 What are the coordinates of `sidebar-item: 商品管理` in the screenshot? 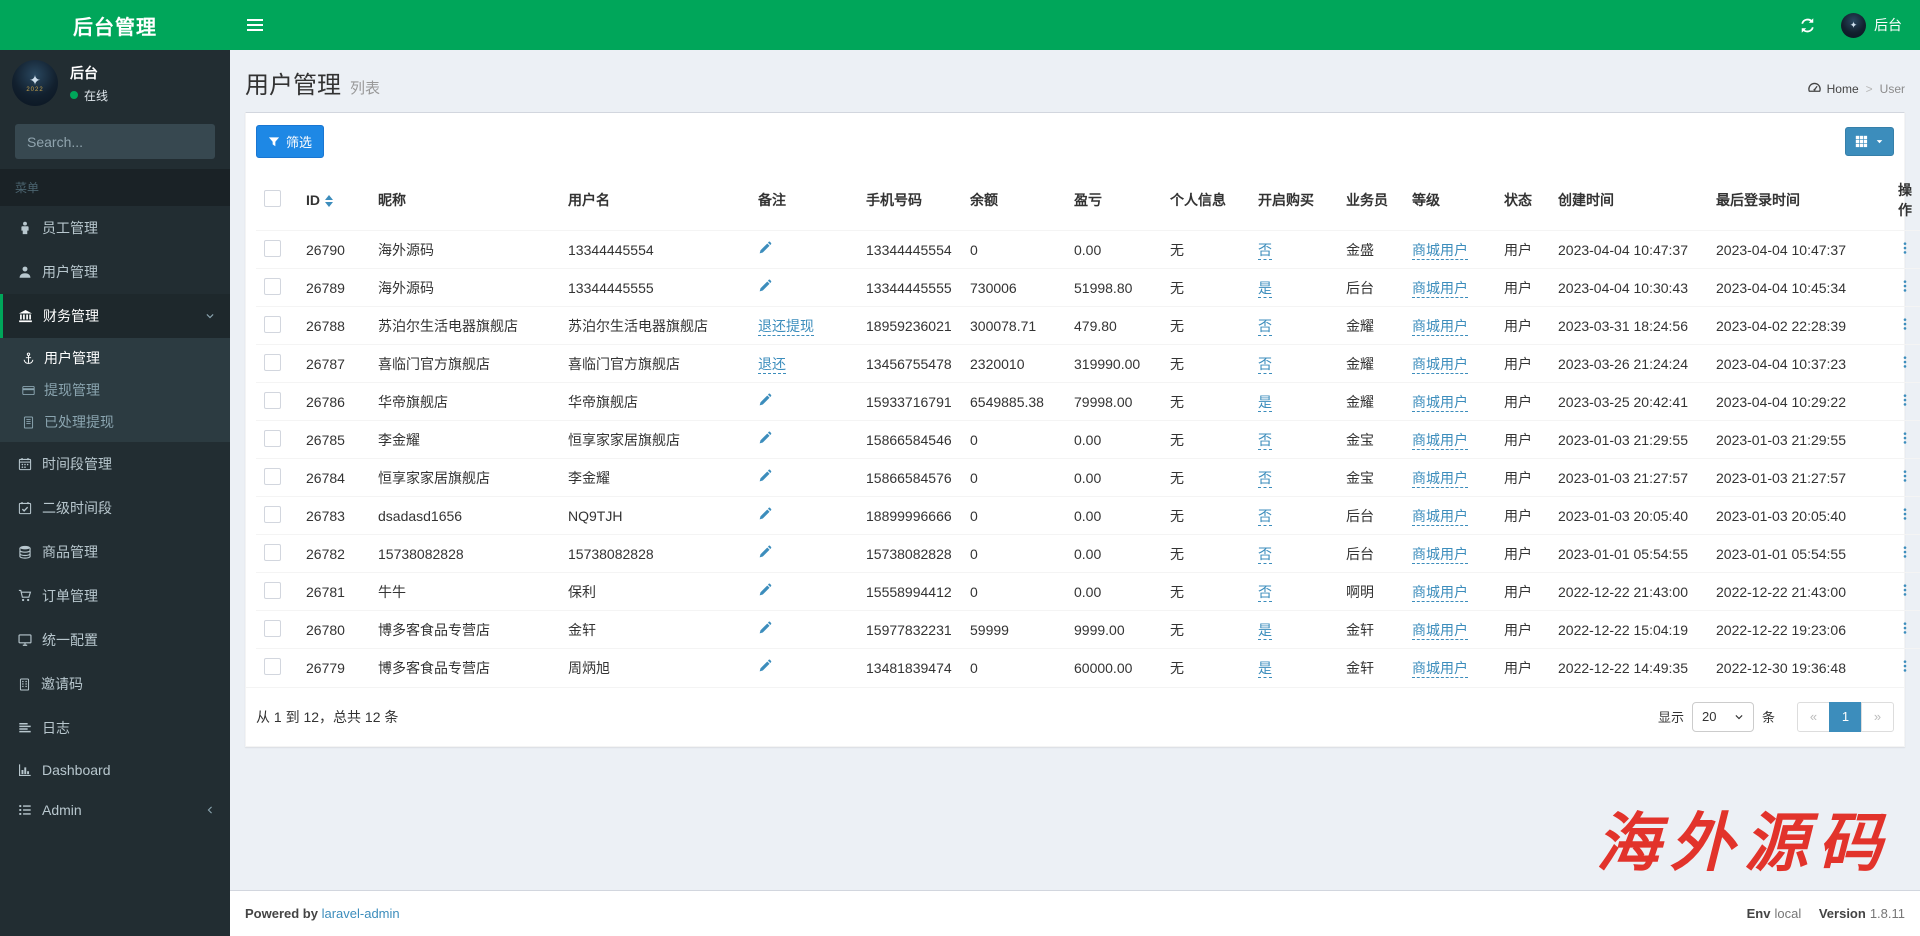 It's located at (115, 552).